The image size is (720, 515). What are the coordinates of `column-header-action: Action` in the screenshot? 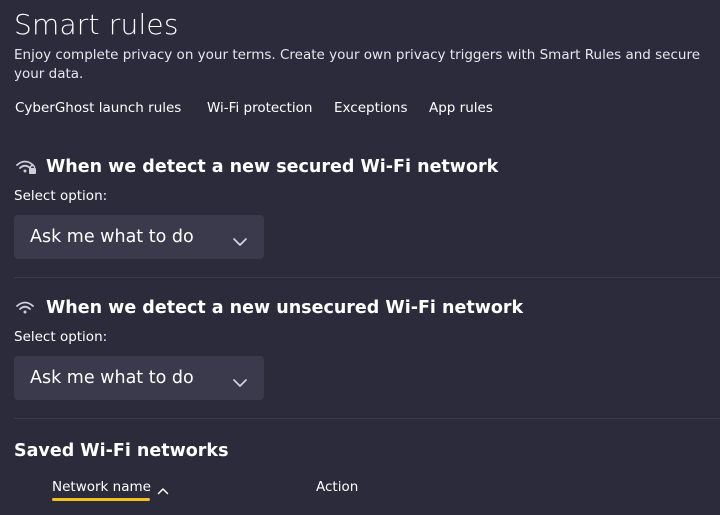 It's located at (337, 487).